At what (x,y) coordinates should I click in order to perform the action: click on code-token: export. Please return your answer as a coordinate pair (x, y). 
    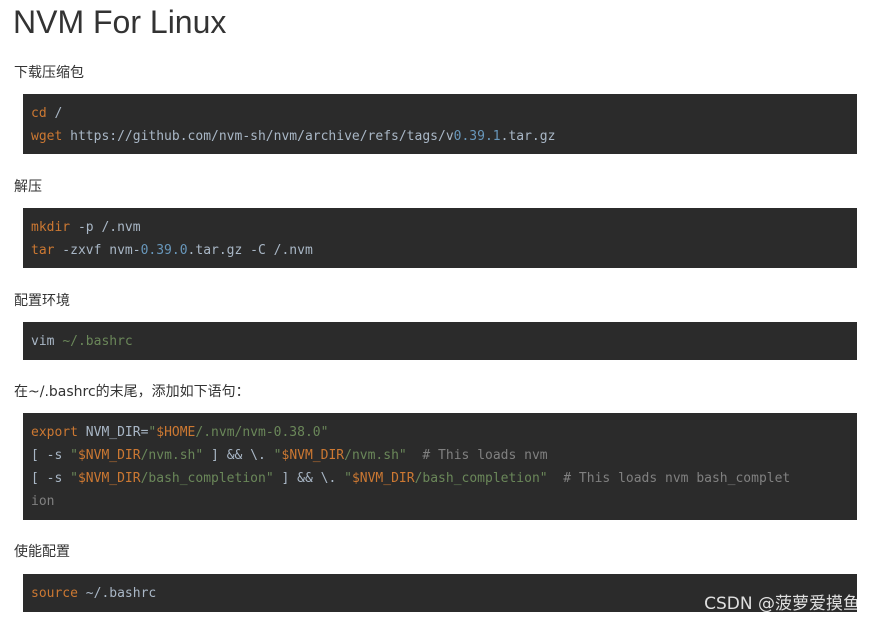
    Looking at the image, I should click on (54, 432).